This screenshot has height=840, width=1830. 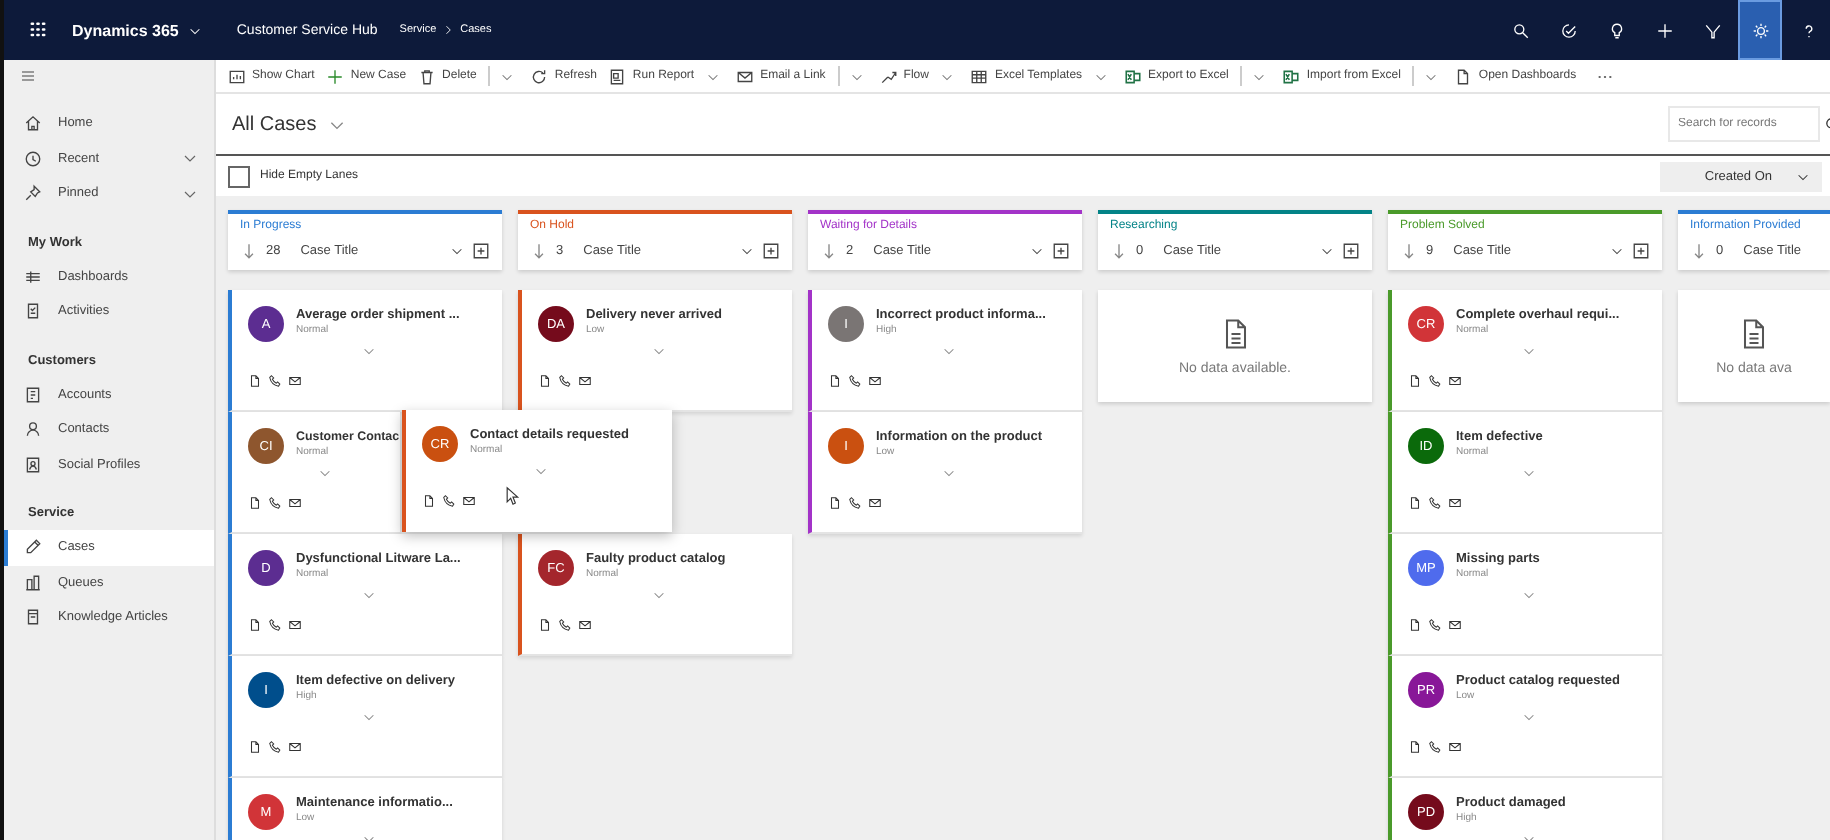 What do you see at coordinates (125, 30) in the screenshot?
I see `app-name: Dynamics 365` at bounding box center [125, 30].